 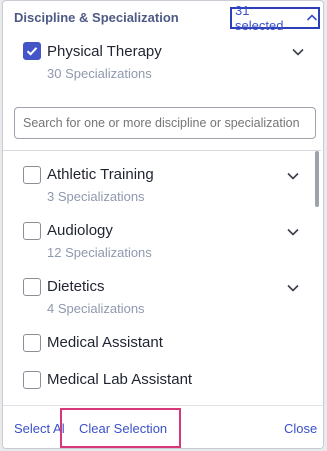 I want to click on item-sublabel: 30 Specializations, so click(x=99, y=73).